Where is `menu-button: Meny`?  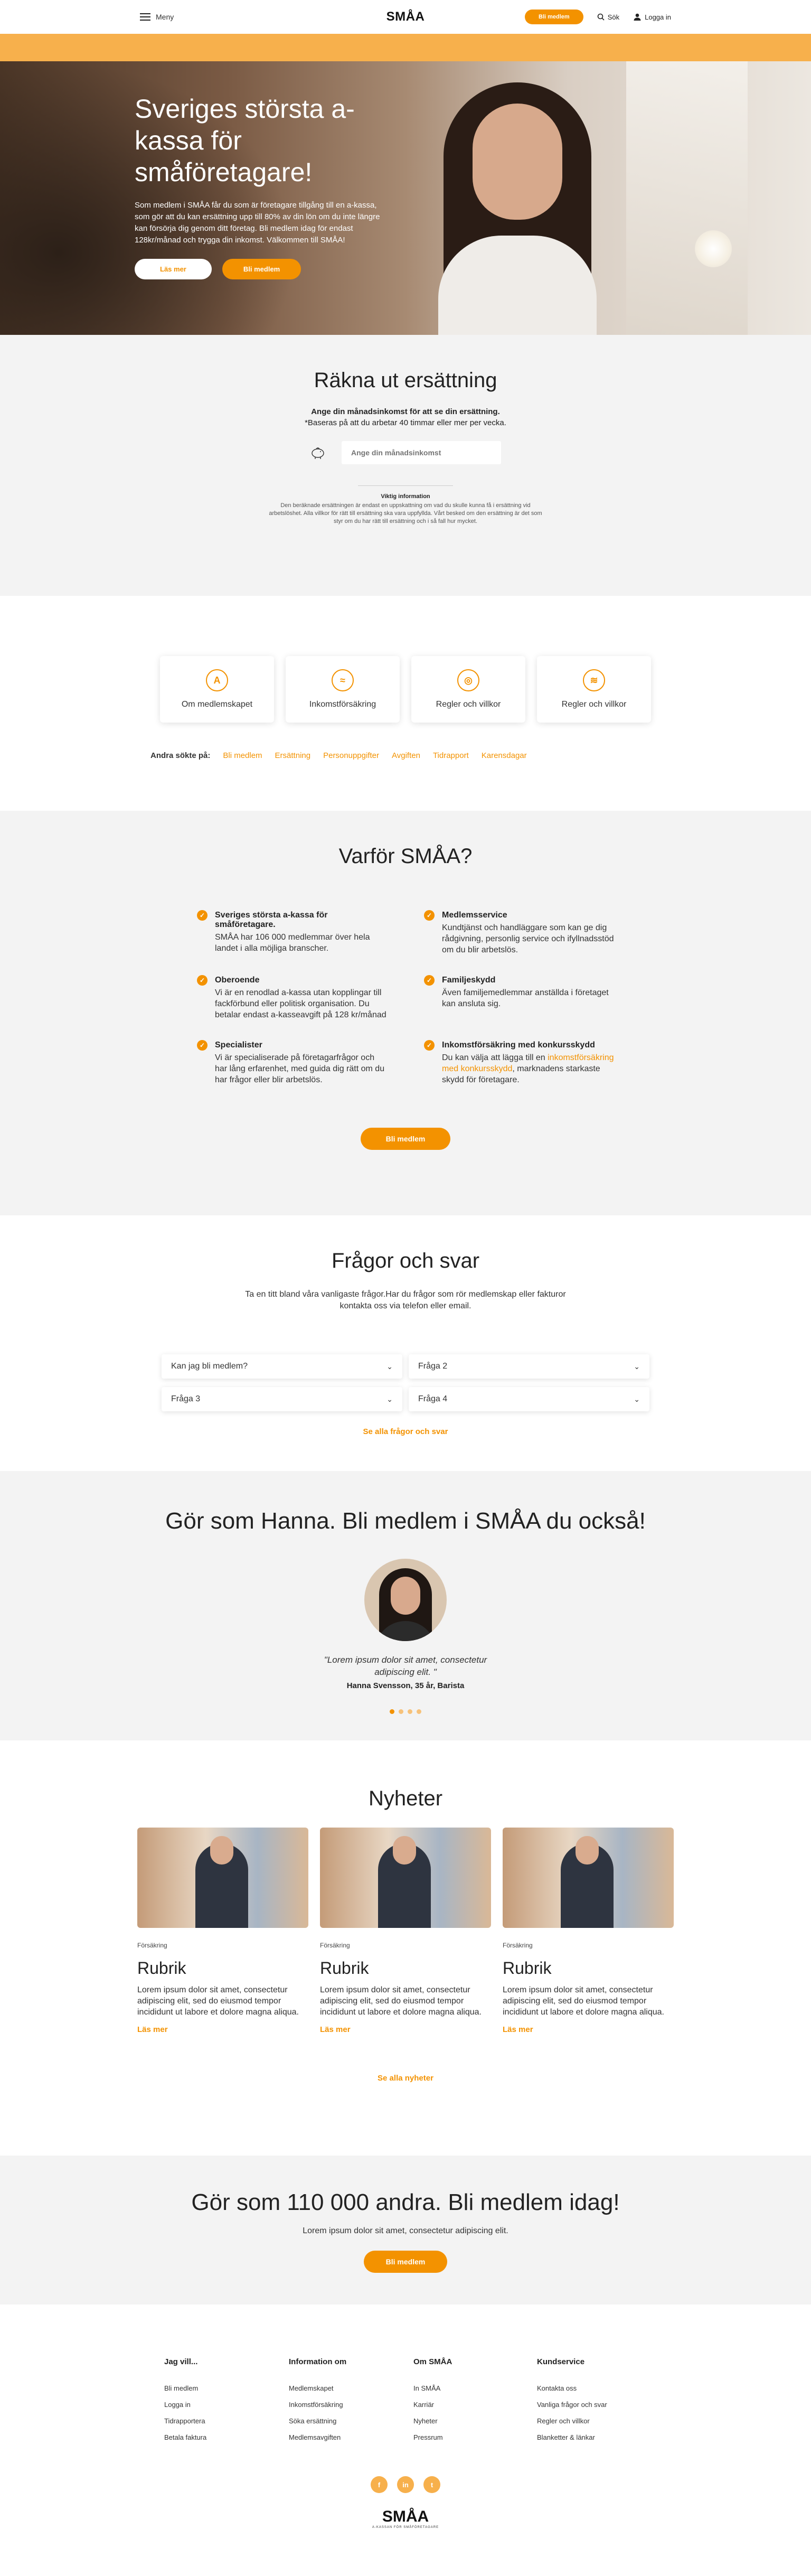 menu-button: Meny is located at coordinates (157, 17).